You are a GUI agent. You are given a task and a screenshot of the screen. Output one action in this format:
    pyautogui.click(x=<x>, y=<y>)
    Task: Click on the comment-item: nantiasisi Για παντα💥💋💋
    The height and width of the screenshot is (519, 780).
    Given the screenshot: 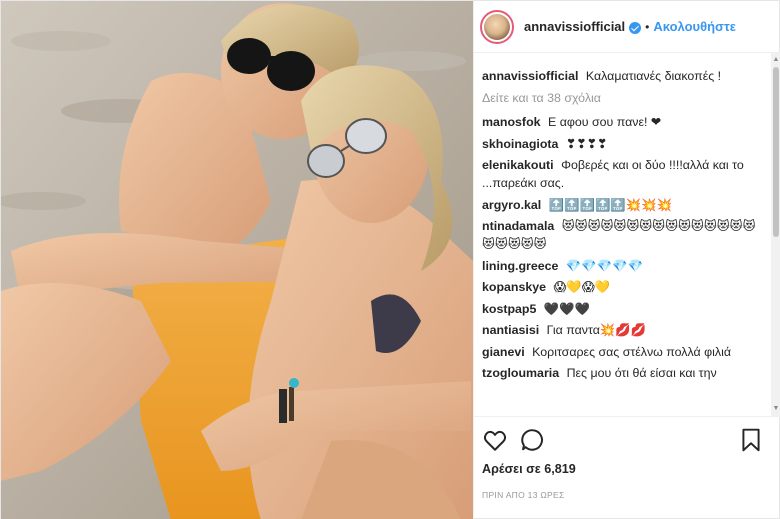 What is the action you would take?
    pyautogui.click(x=623, y=330)
    